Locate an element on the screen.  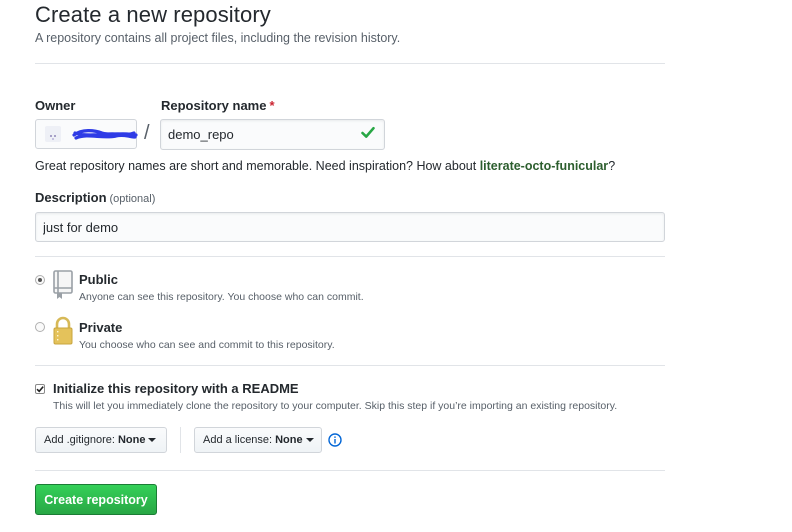
optional-tag: (optional) is located at coordinates (132, 199).